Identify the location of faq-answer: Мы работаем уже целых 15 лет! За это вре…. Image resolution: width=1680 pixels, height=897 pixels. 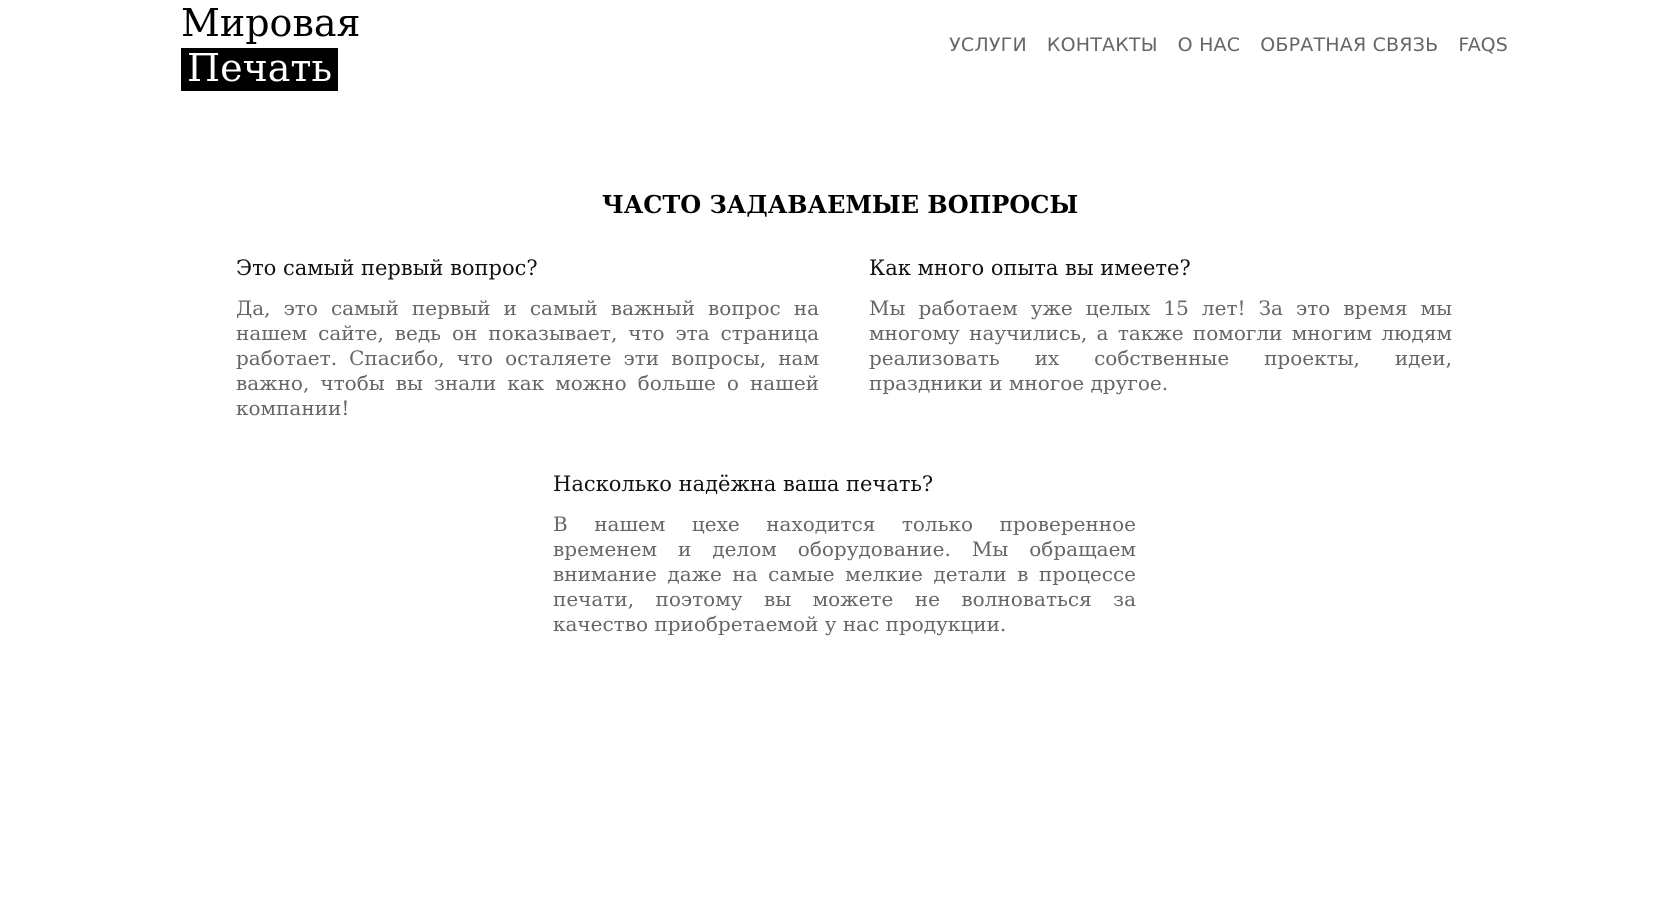
(1160, 345).